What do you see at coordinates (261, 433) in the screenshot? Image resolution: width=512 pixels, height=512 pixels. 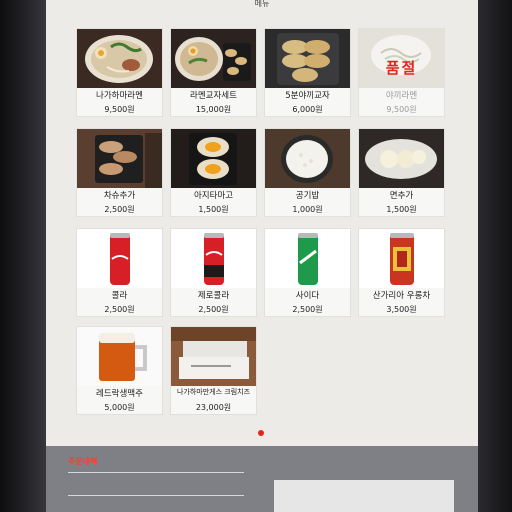 I see `page-indicator-dot` at bounding box center [261, 433].